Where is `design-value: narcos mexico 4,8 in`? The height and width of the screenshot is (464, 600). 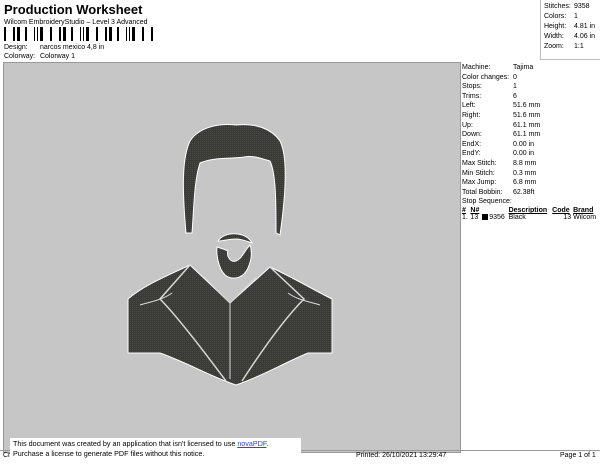
design-value: narcos mexico 4,8 in is located at coordinates (72, 47).